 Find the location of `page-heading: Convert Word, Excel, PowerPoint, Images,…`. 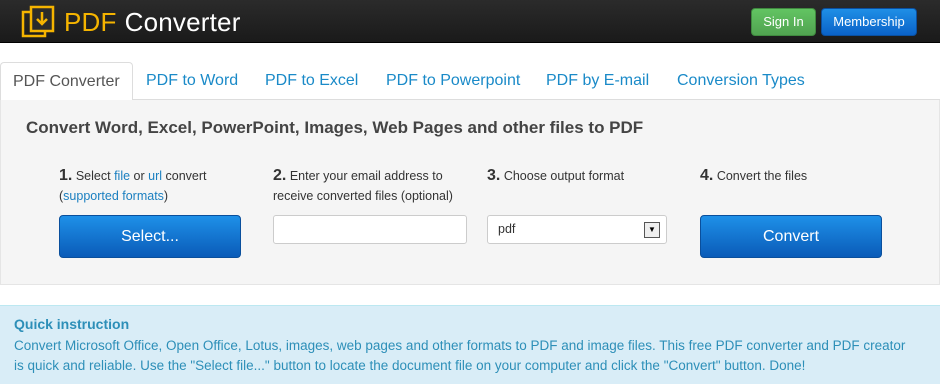

page-heading: Convert Word, Excel, PowerPoint, Images,… is located at coordinates (335, 127).